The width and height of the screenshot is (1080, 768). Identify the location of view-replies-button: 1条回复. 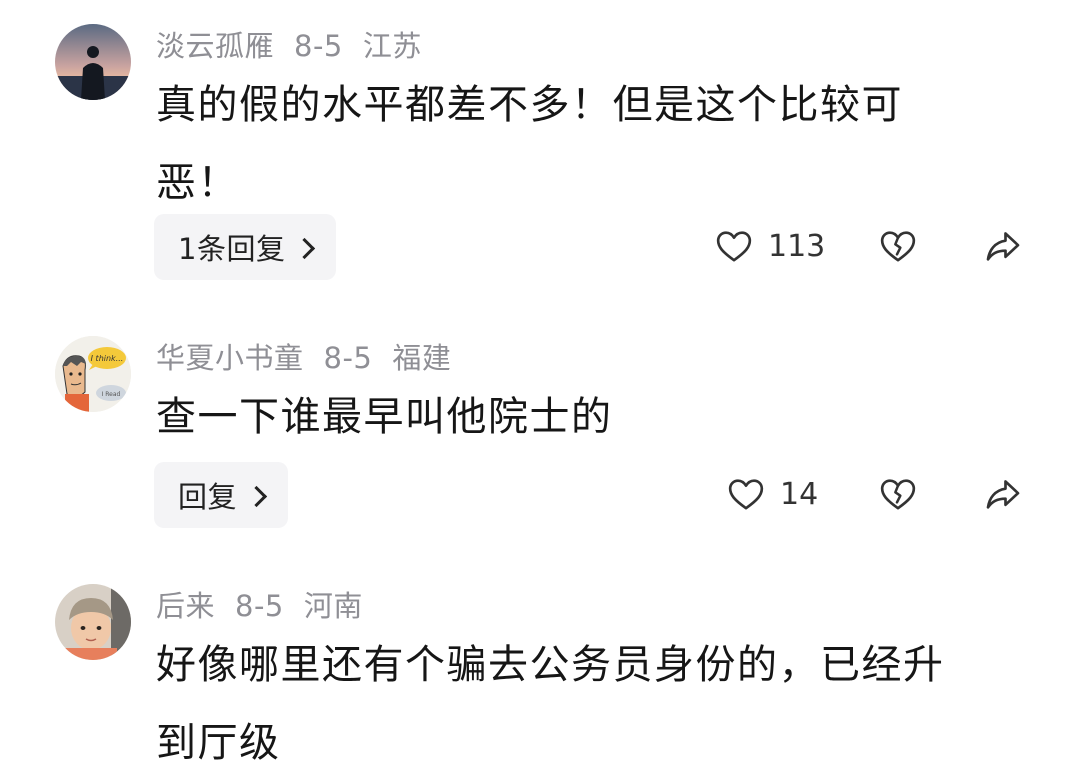
(245, 247).